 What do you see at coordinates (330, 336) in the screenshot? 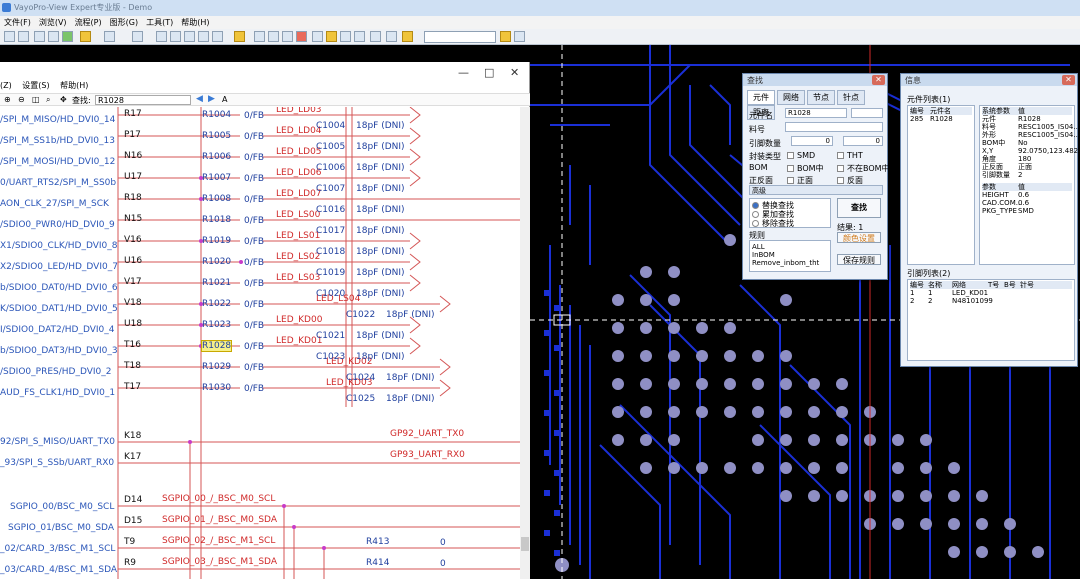
I see `capacitor-ref: C1021` at bounding box center [330, 336].